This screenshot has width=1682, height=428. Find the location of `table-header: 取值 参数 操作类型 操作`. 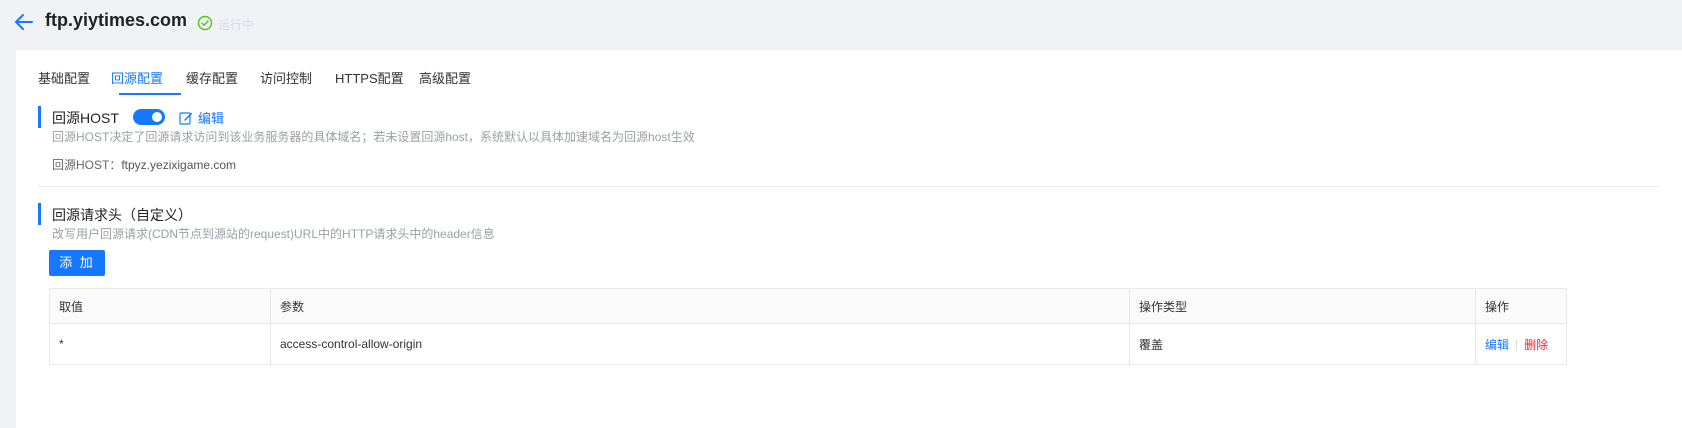

table-header: 取值 参数 操作类型 操作 is located at coordinates (808, 306).